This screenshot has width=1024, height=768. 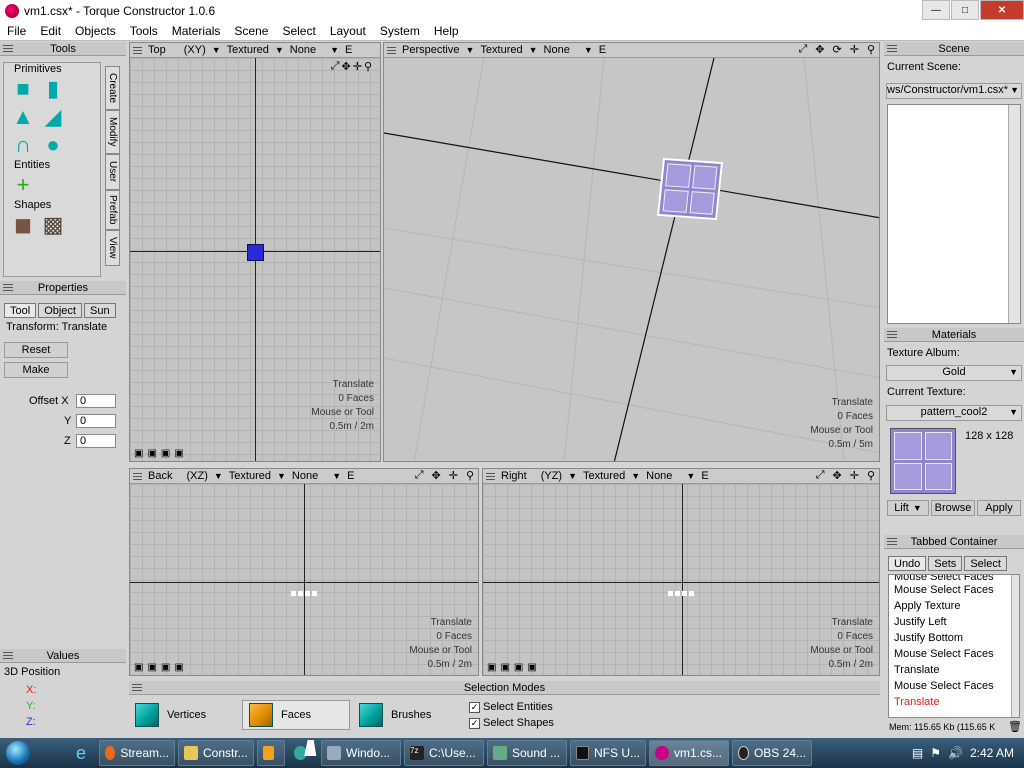 What do you see at coordinates (954, 638) in the screenshot?
I see `undo-item: Justify Bottom` at bounding box center [954, 638].